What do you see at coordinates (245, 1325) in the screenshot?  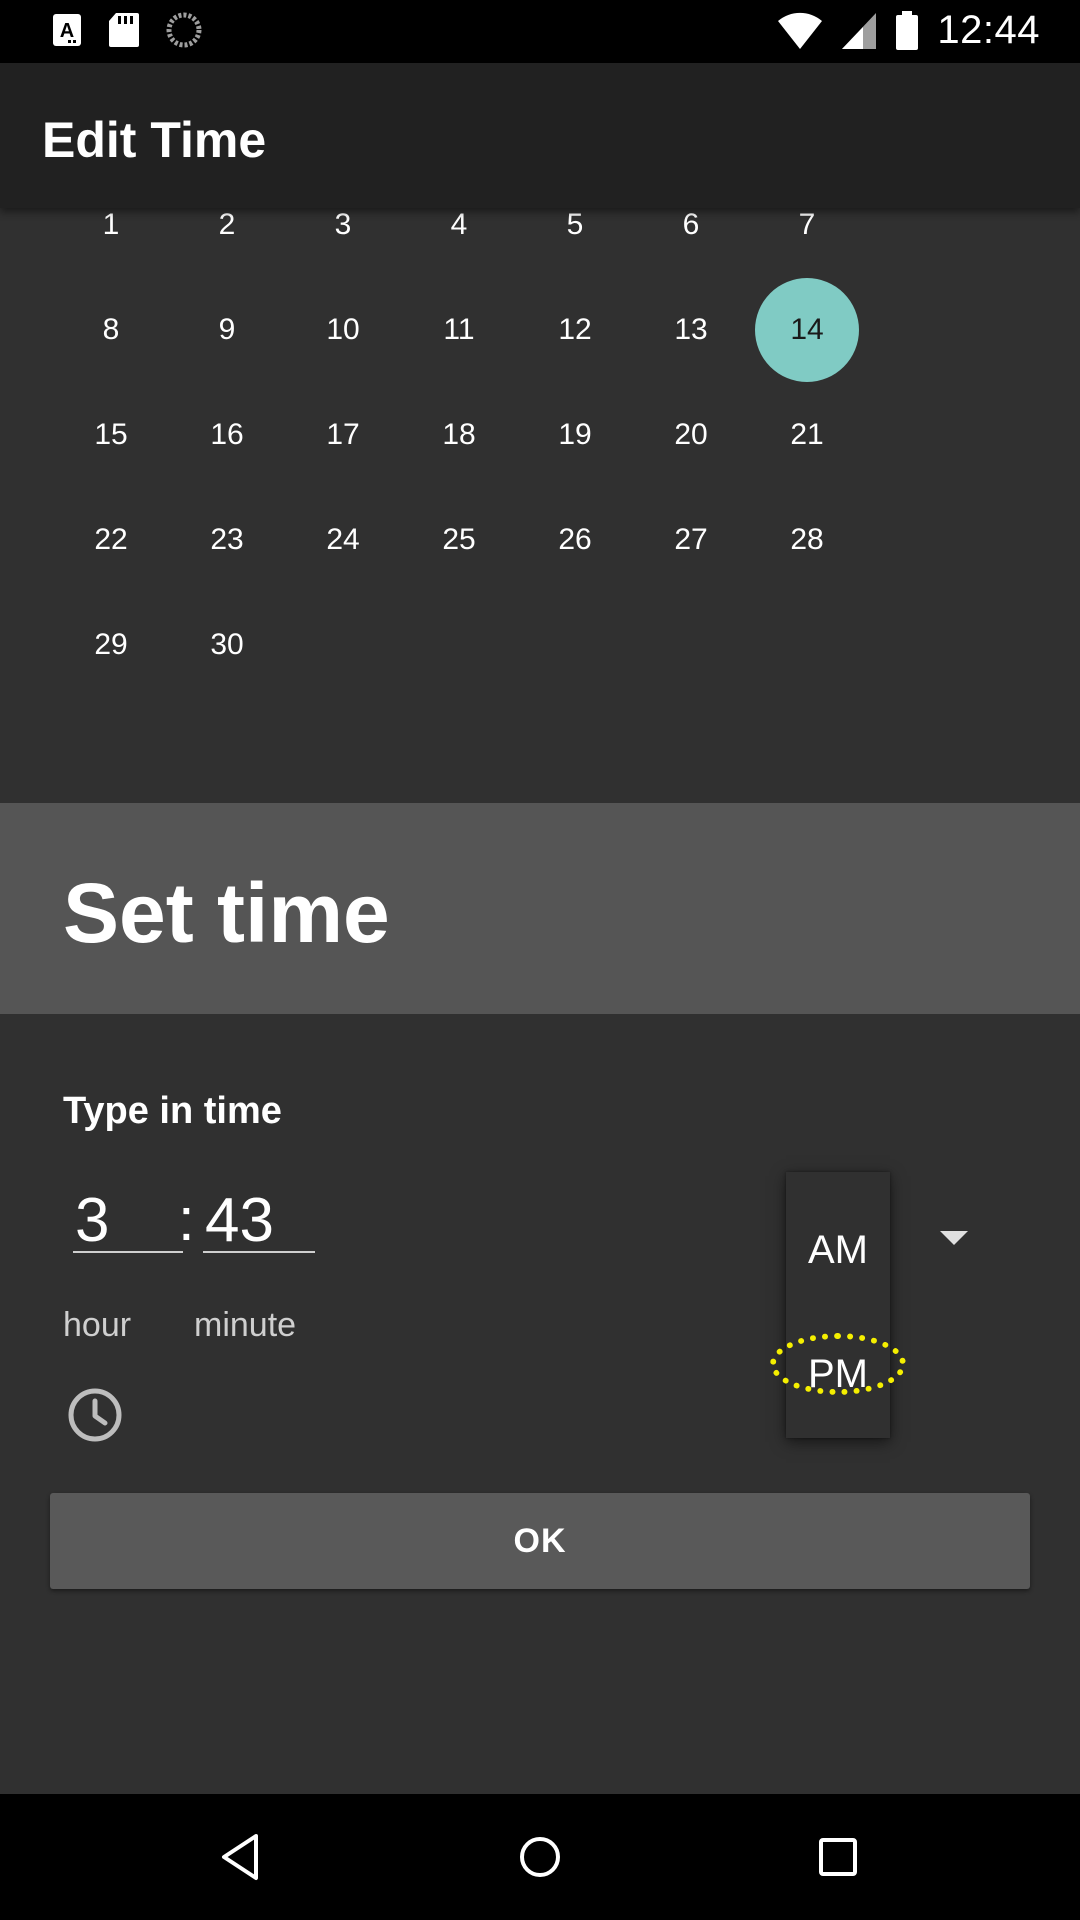 I see `minute-hint-label: minute` at bounding box center [245, 1325].